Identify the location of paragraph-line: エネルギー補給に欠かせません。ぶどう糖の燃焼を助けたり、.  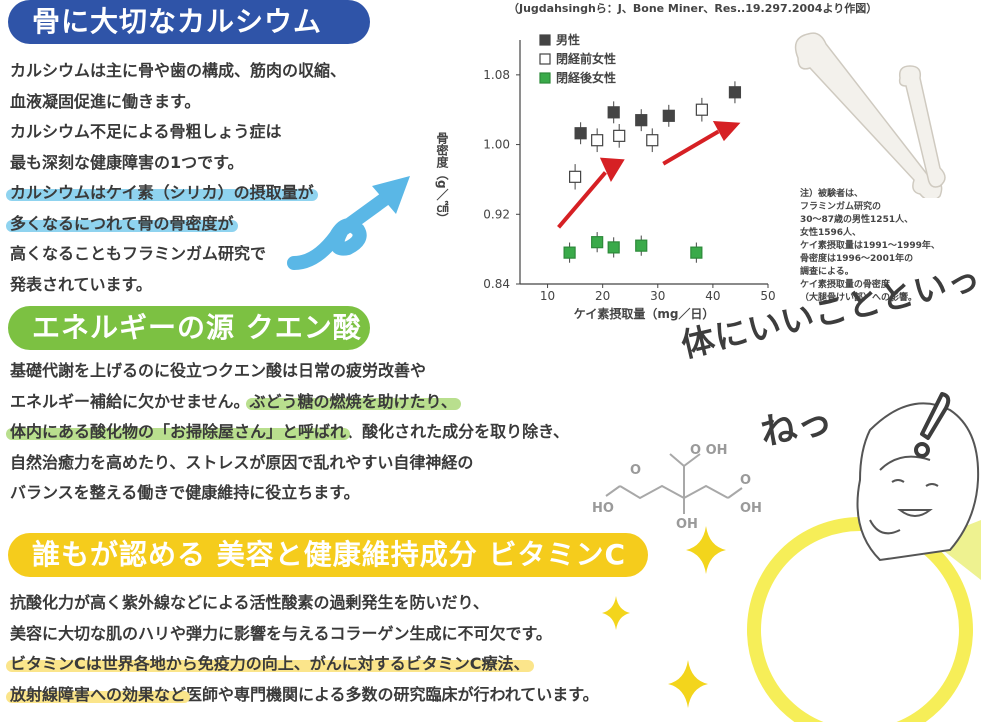
(289, 402).